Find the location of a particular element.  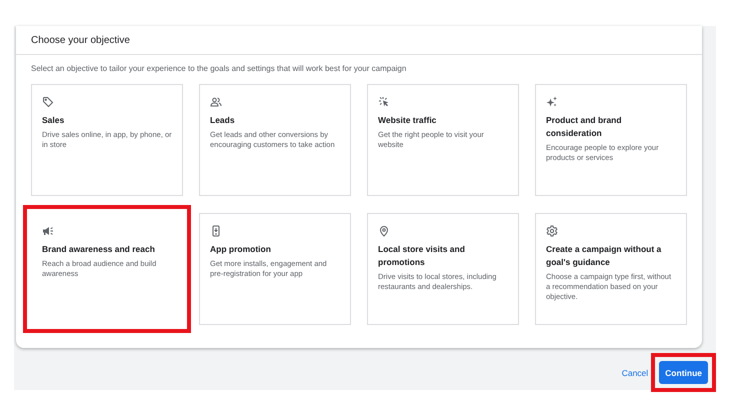

cursor-click-icon is located at coordinates (384, 102).